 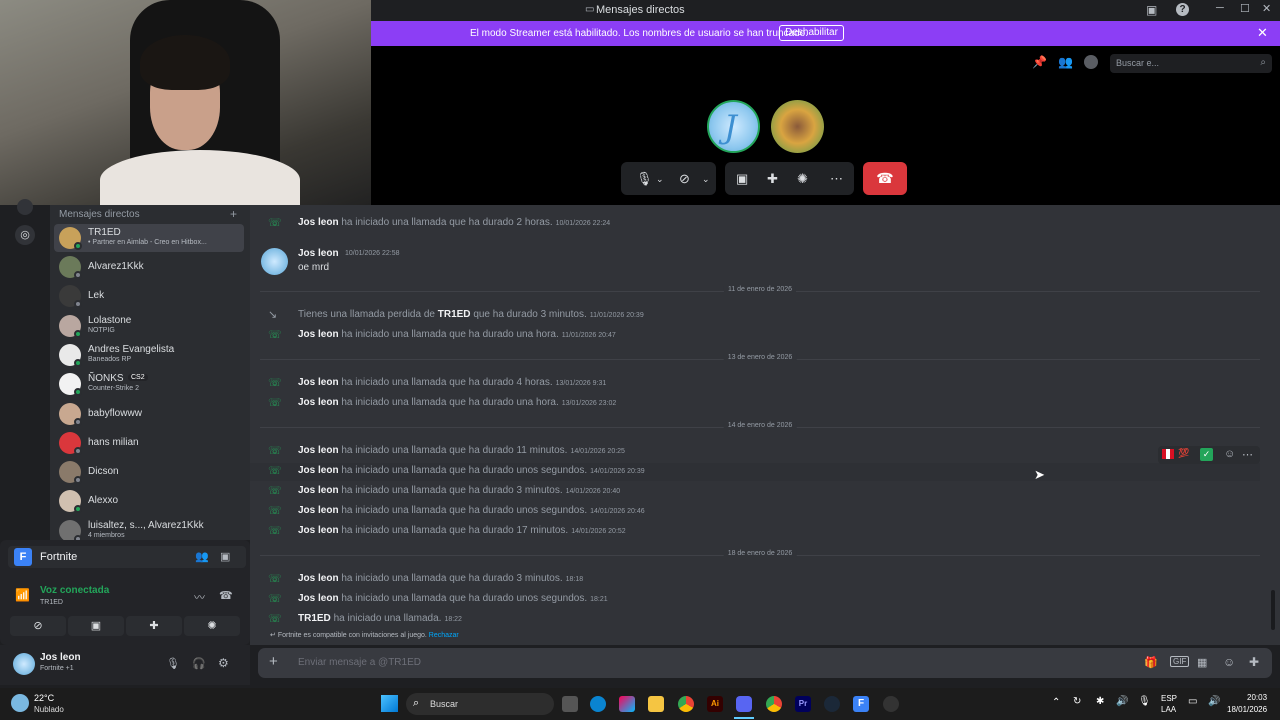 What do you see at coordinates (149, 384) in the screenshot?
I see `dm-item: ÑONKS CS2 Counter-Strike 2` at bounding box center [149, 384].